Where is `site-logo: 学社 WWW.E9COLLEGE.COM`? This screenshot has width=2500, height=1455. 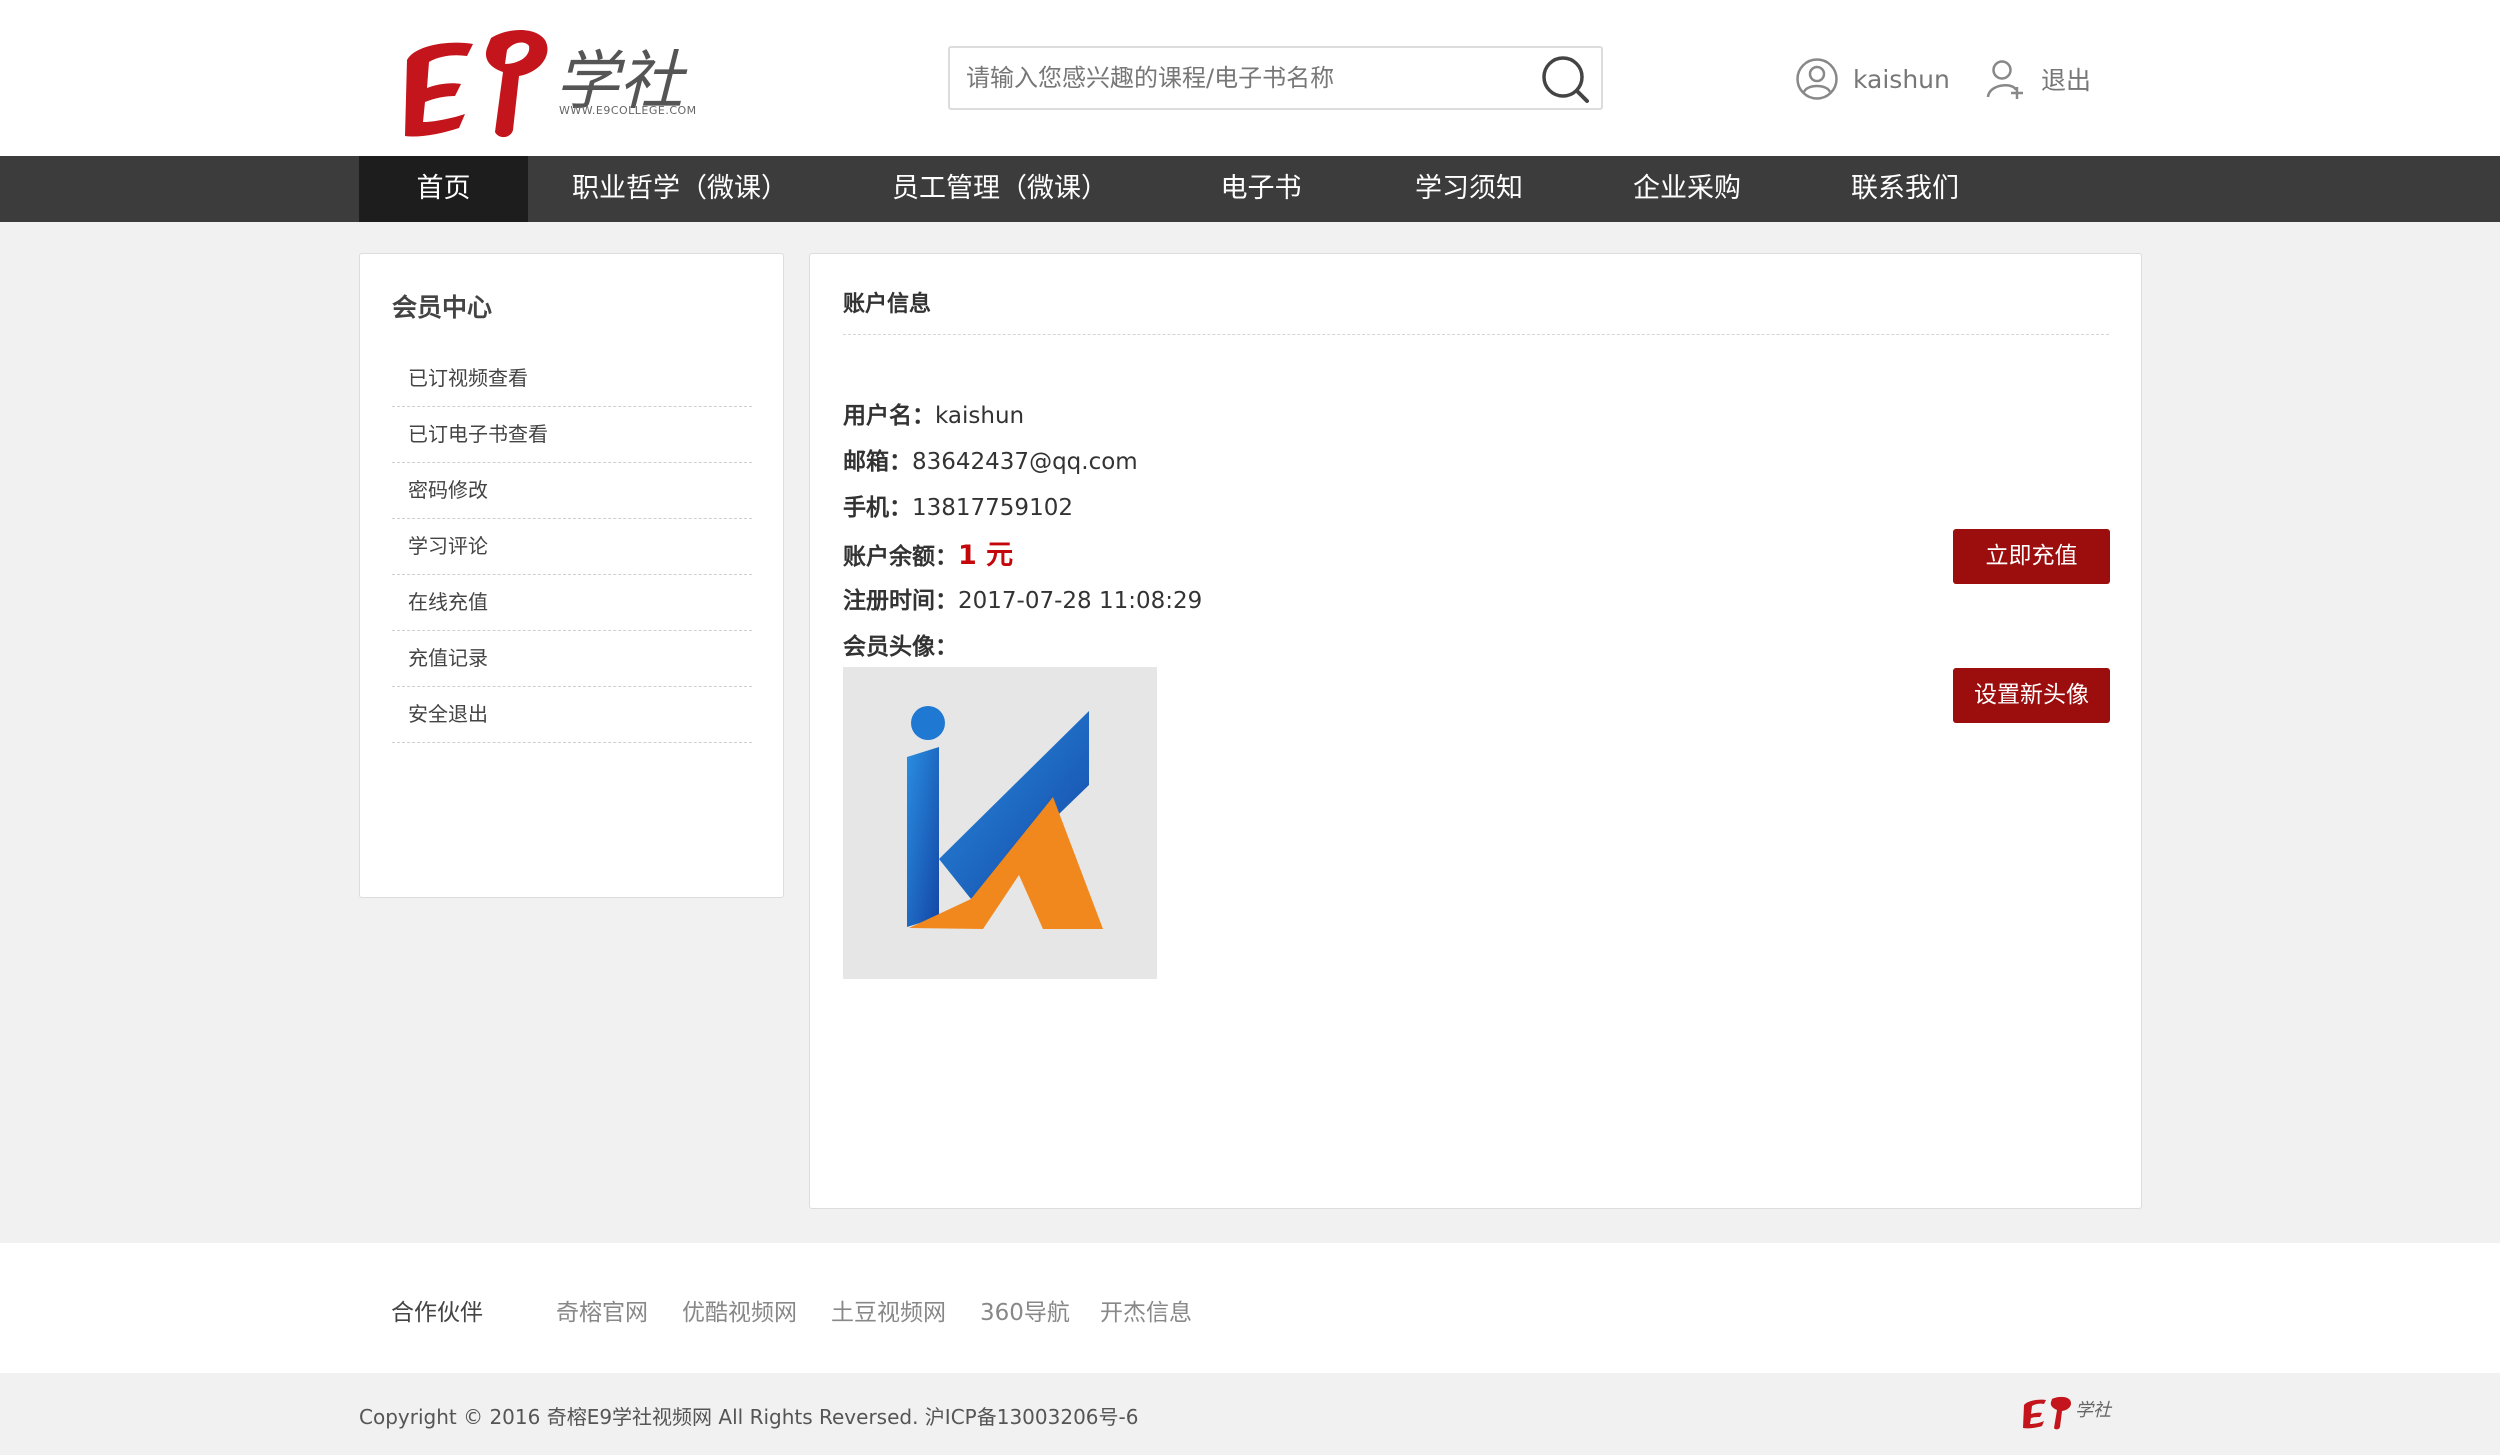 site-logo: 学社 WWW.E9COLLEGE.COM is located at coordinates (550, 78).